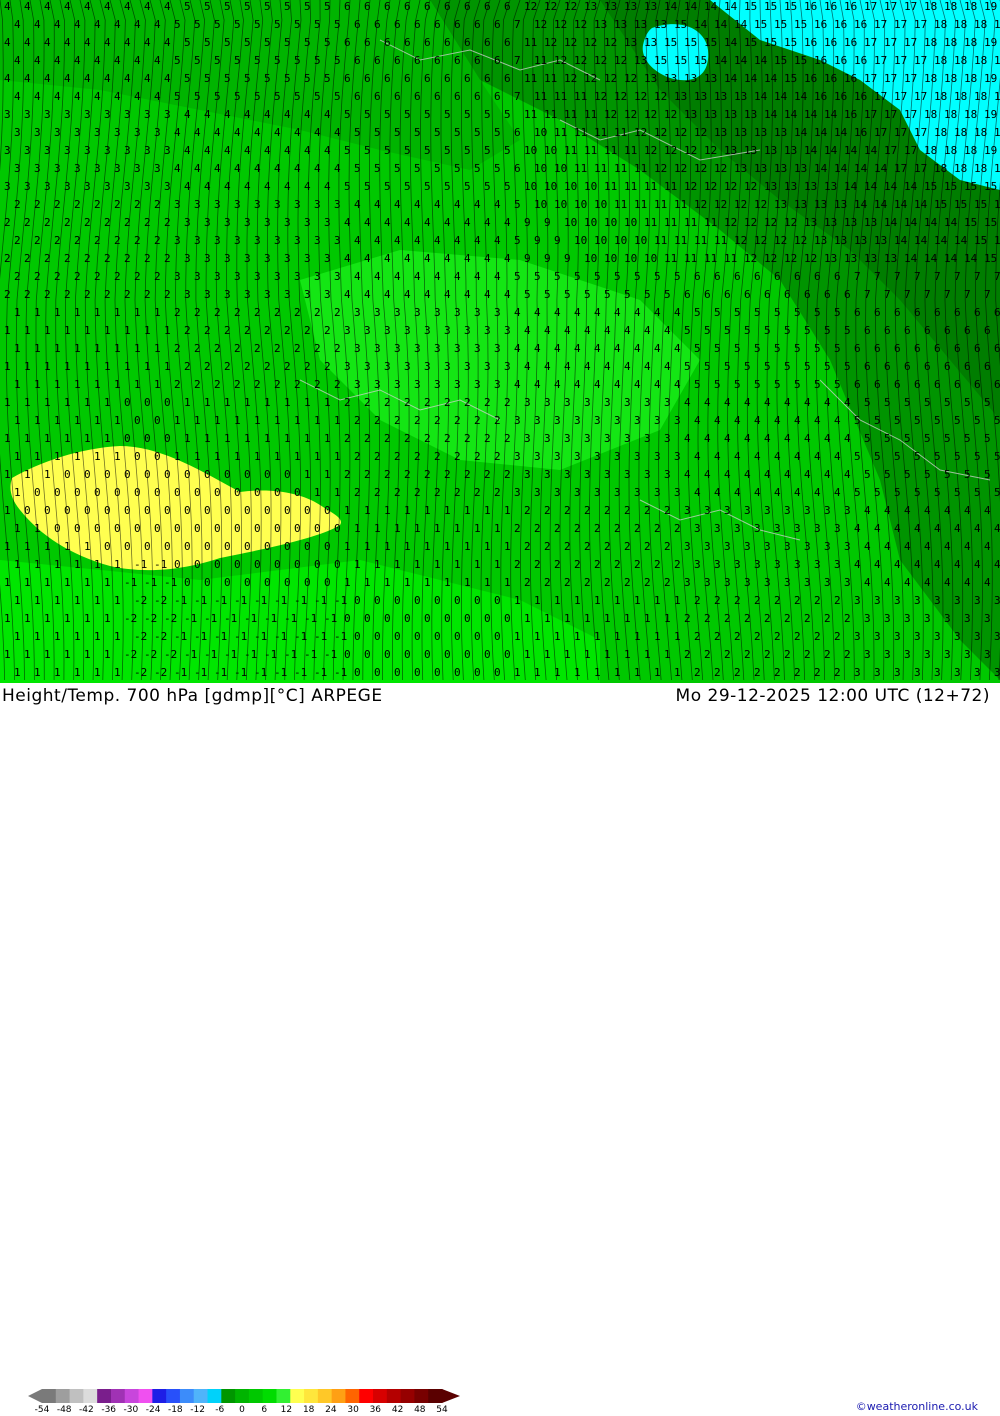 The image size is (1000, 1416). What do you see at coordinates (917, 1406) in the screenshot?
I see `credit-link: ©weatheronline.co.uk` at bounding box center [917, 1406].